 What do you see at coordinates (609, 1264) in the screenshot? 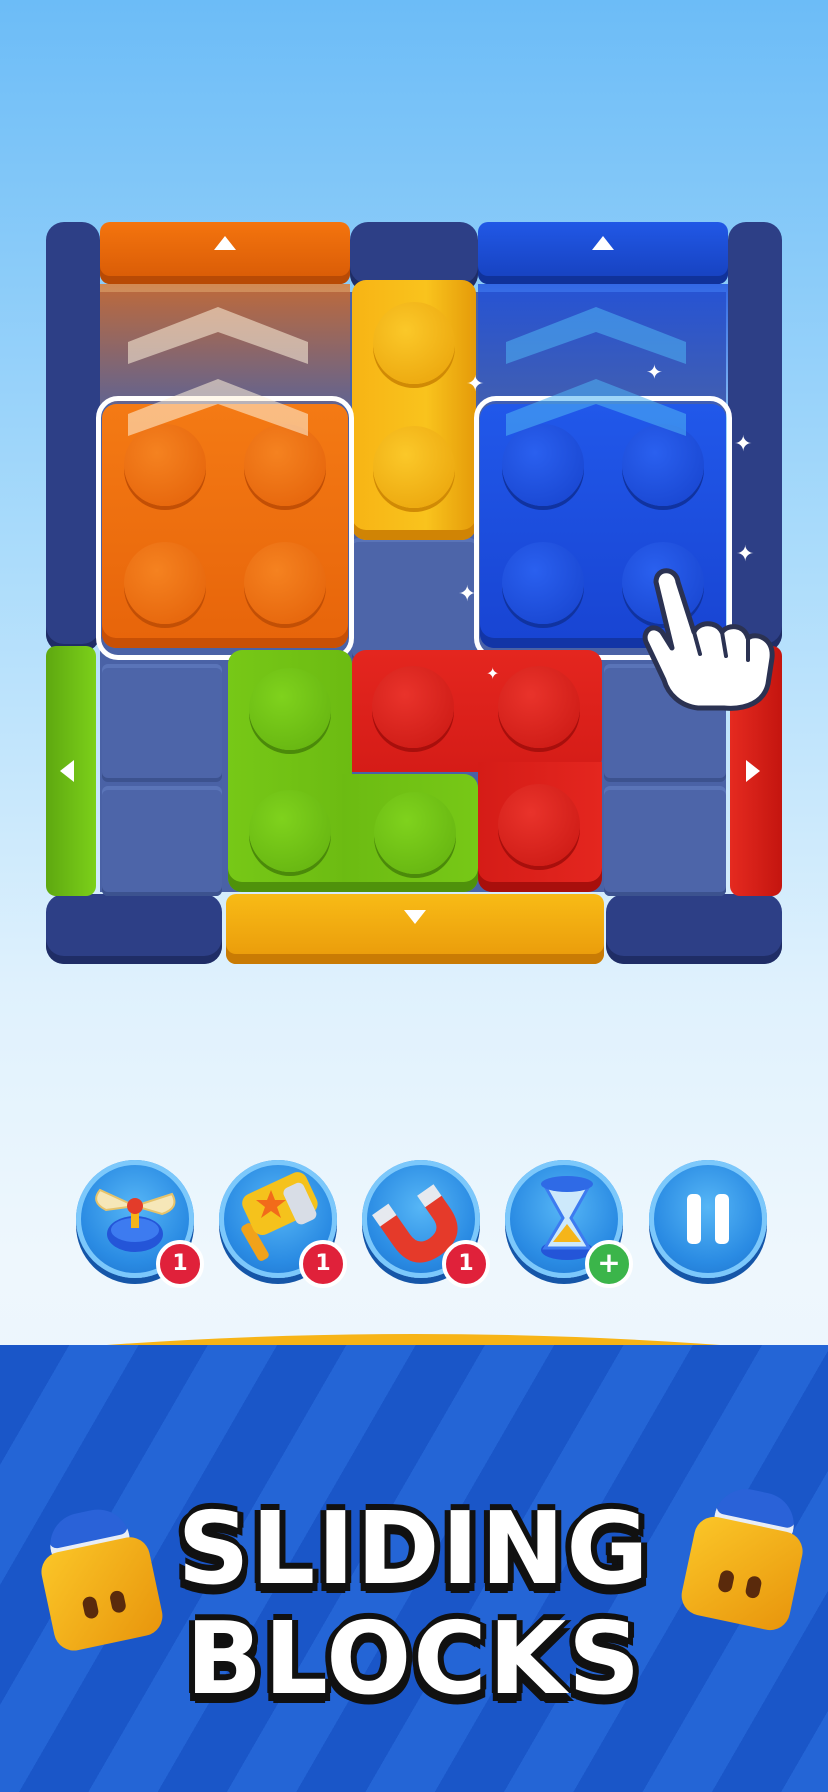
I see `add-hourglass-badge: +` at bounding box center [609, 1264].